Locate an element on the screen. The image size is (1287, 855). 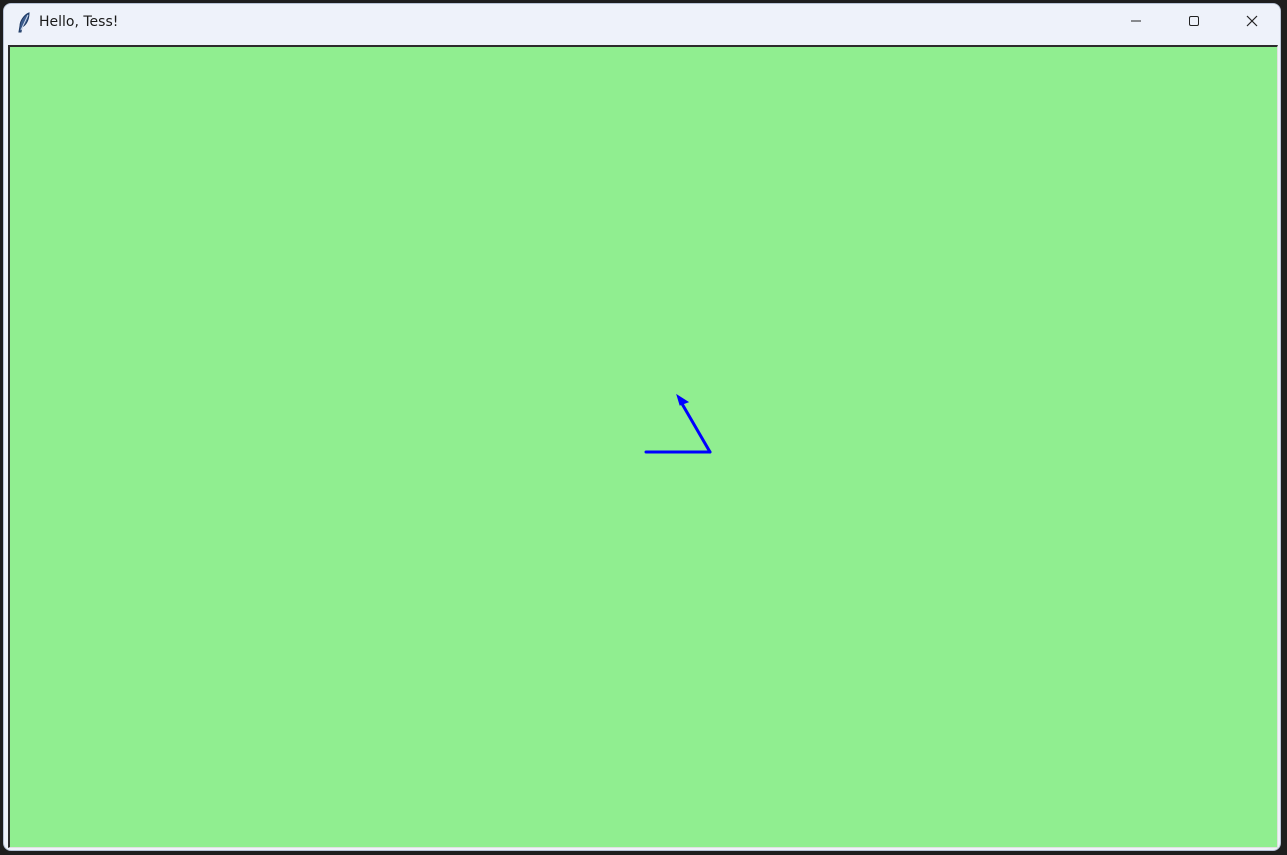
maximize-icon is located at coordinates (1194, 23).